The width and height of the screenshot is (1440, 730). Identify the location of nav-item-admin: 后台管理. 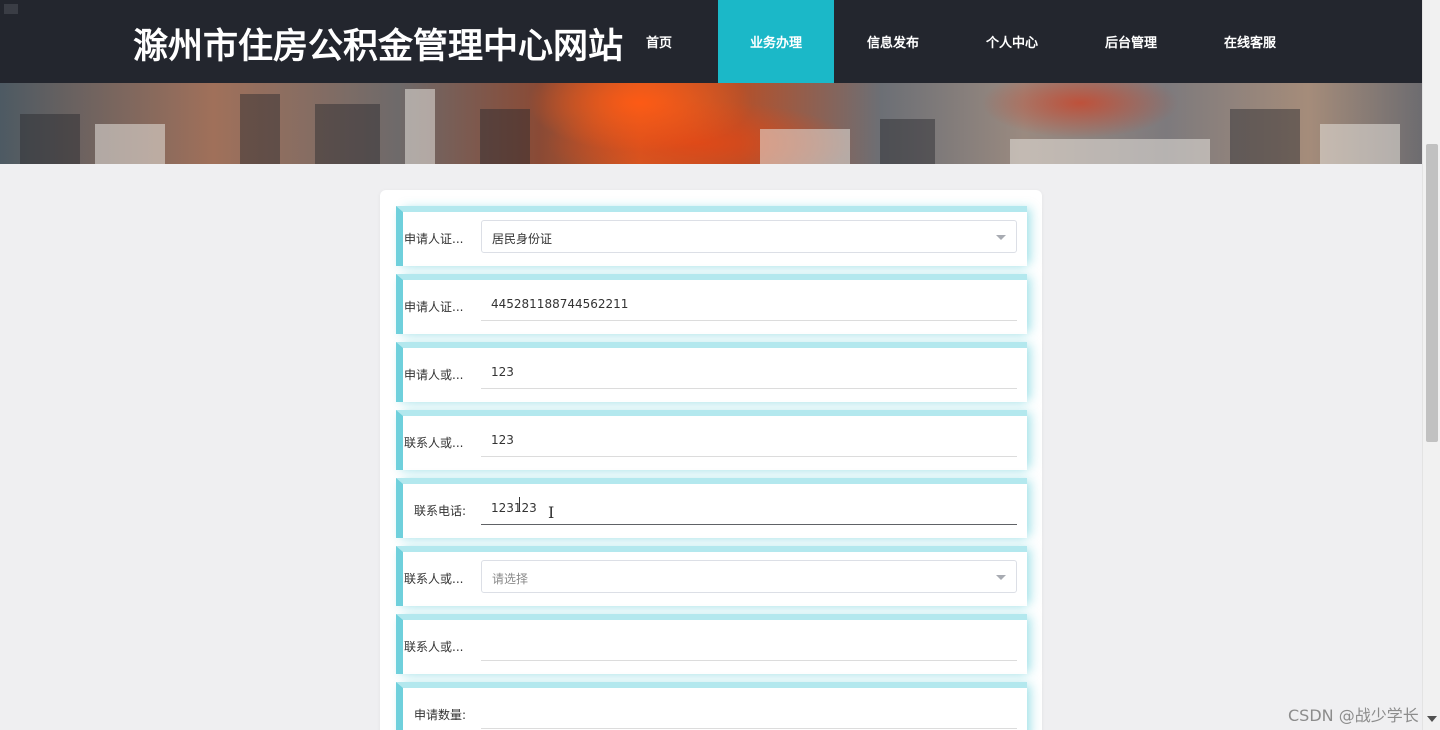
(1131, 41).